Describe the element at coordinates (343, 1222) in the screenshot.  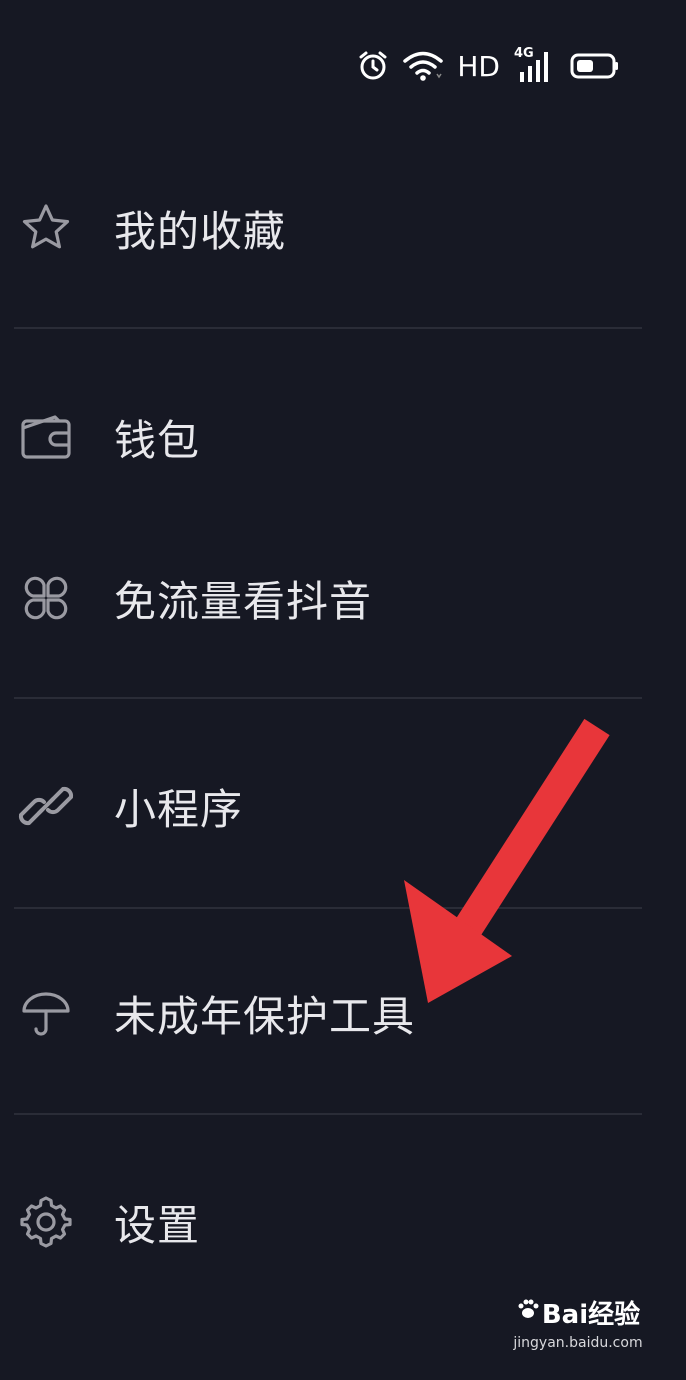
I see `menu-item-settings: 设置` at that location.